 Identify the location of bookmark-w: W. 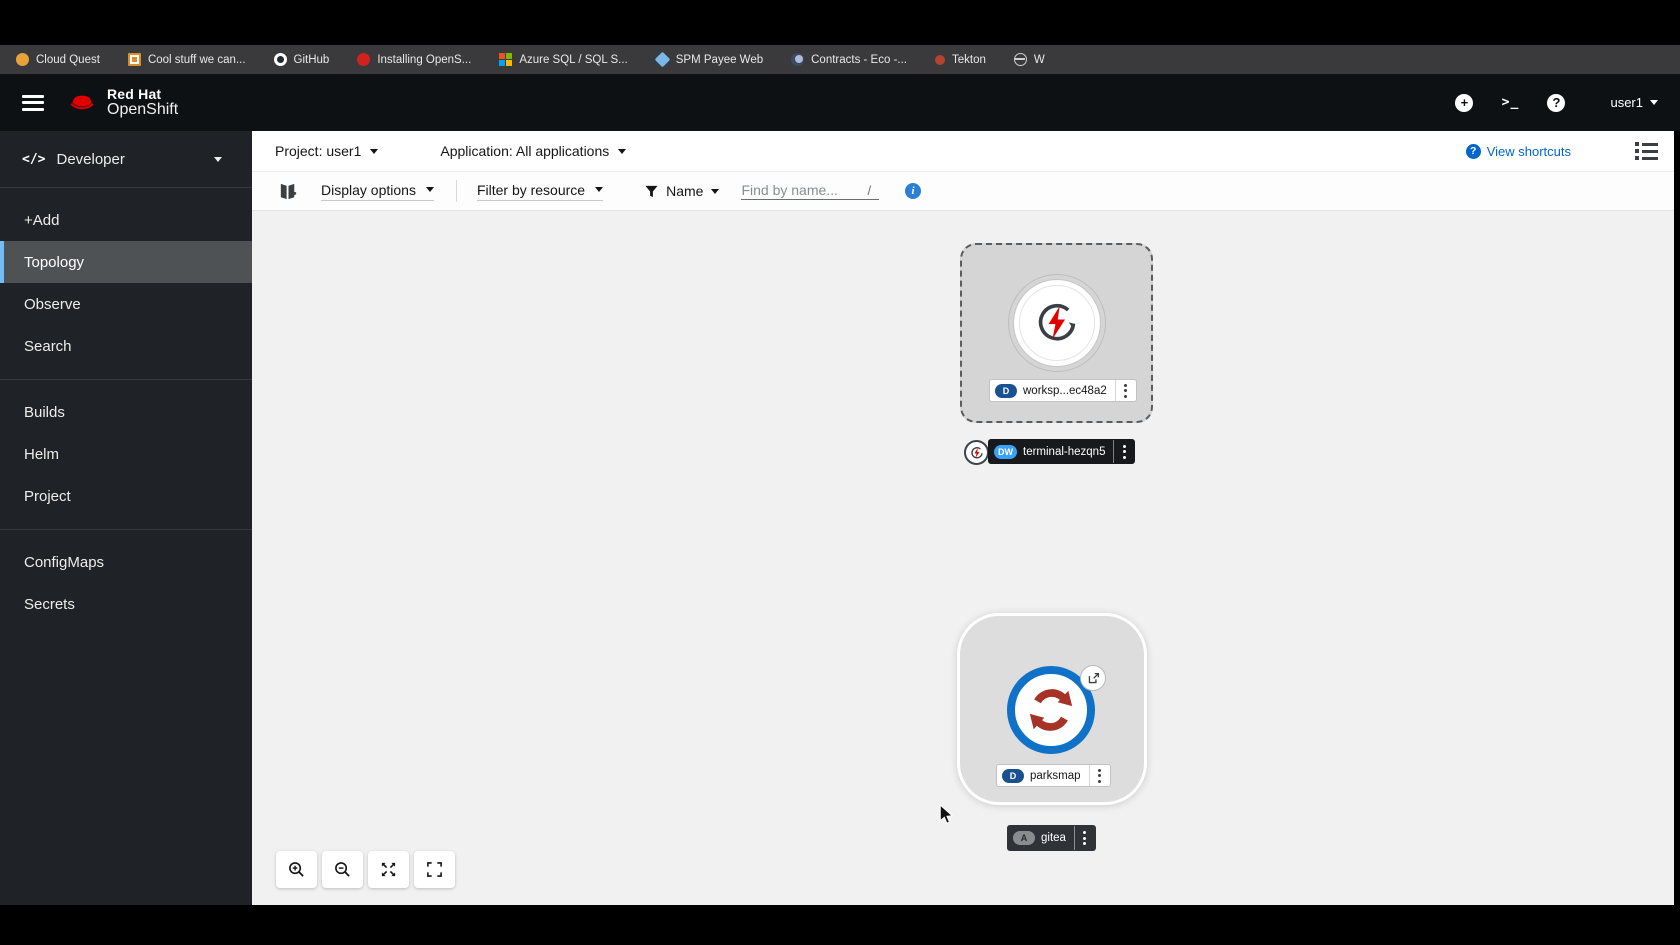
(1029, 59).